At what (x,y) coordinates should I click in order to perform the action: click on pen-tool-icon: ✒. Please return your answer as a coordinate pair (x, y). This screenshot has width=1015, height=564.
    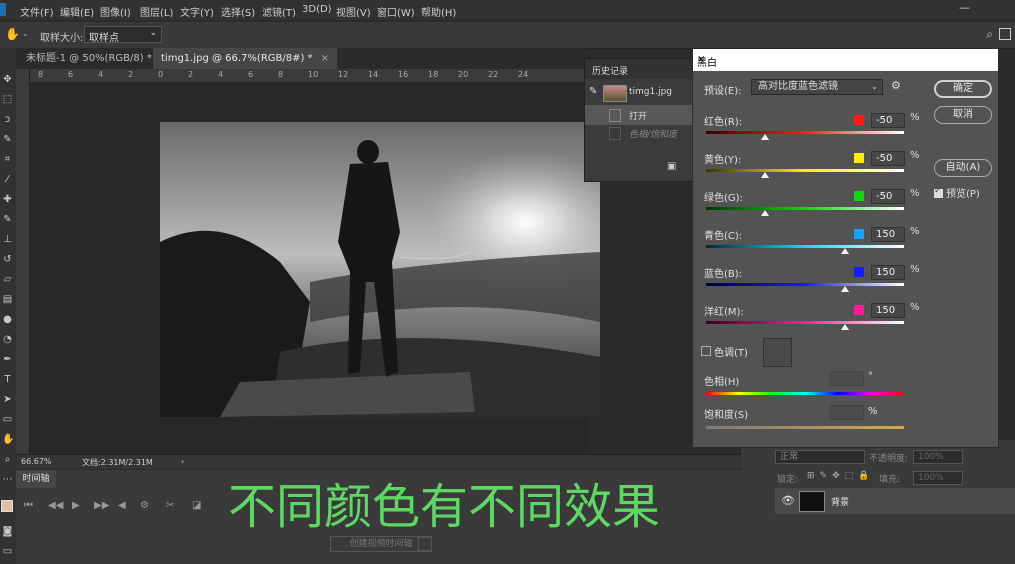
    Looking at the image, I should click on (7, 359).